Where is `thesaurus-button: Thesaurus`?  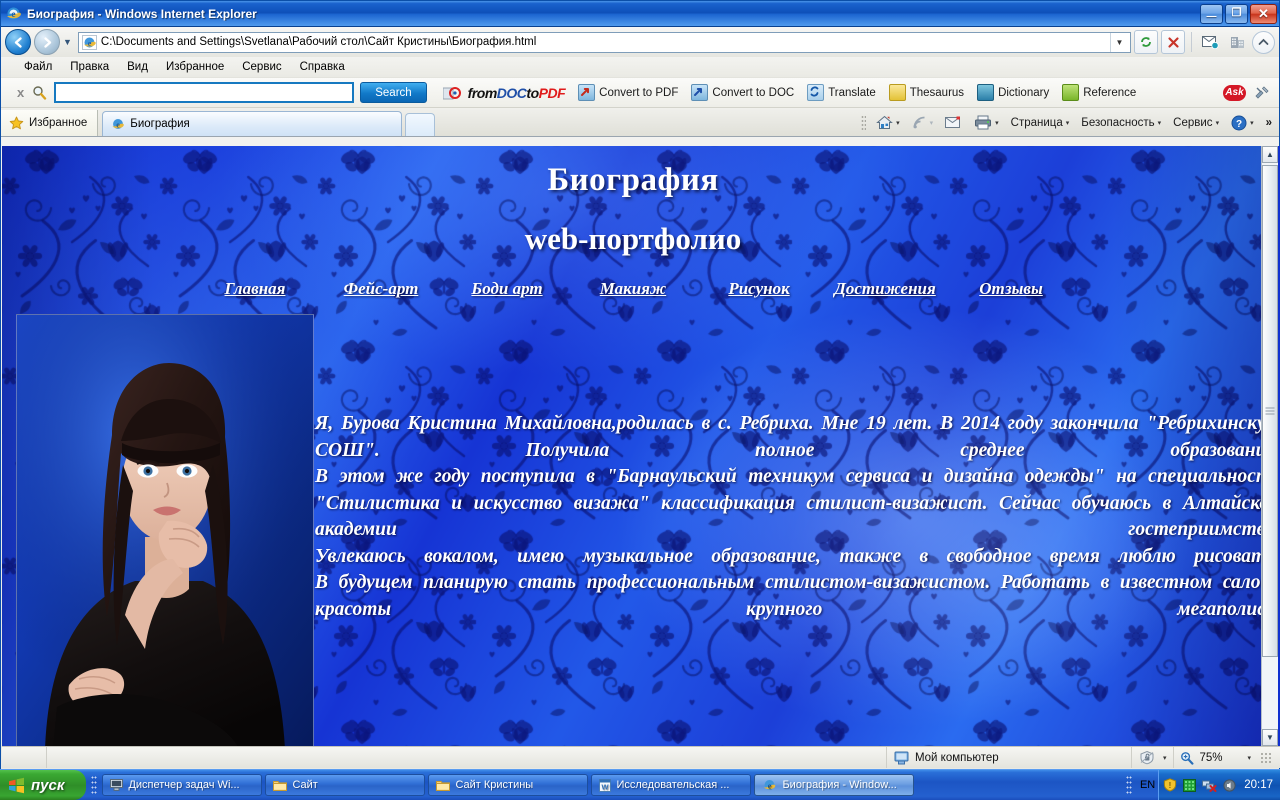
thesaurus-button: Thesaurus is located at coordinates (926, 92).